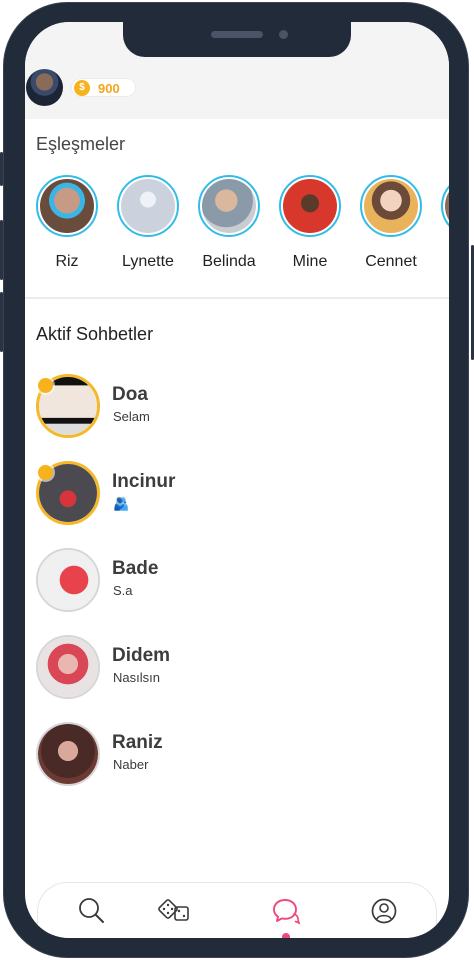  I want to click on match-name: Riz, so click(67, 261).